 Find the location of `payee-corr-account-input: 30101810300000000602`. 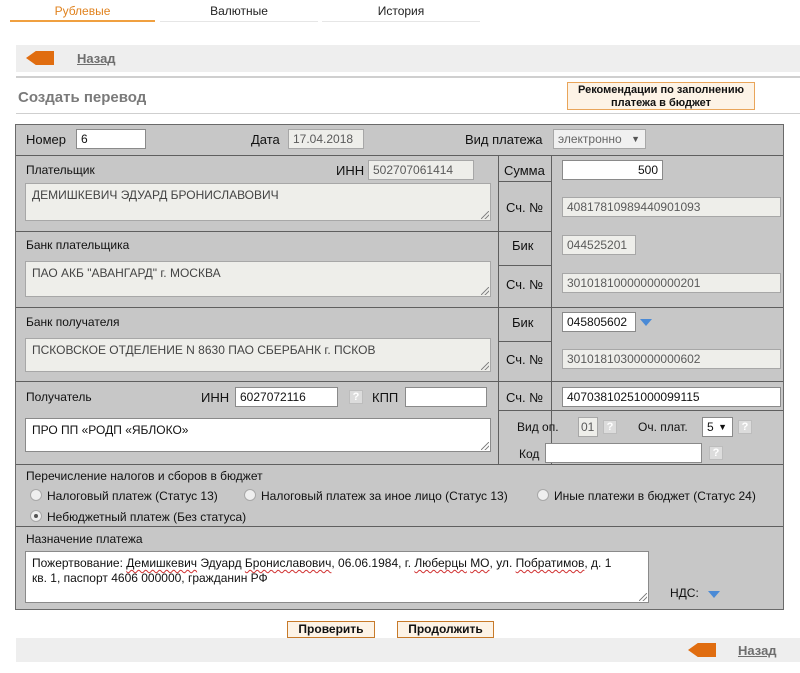

payee-corr-account-input: 30101810300000000602 is located at coordinates (671, 359).